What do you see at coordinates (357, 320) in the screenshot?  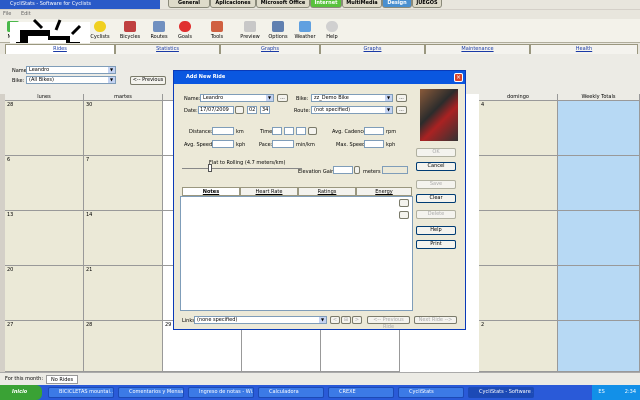 I see `link-next-icon: >` at bounding box center [357, 320].